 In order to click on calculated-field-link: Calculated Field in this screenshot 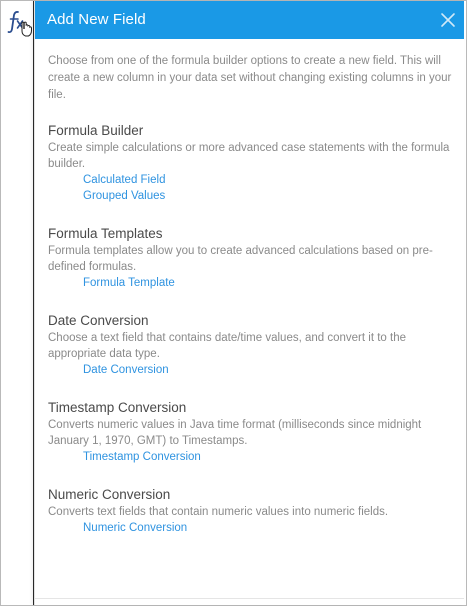, I will do `click(271, 180)`.